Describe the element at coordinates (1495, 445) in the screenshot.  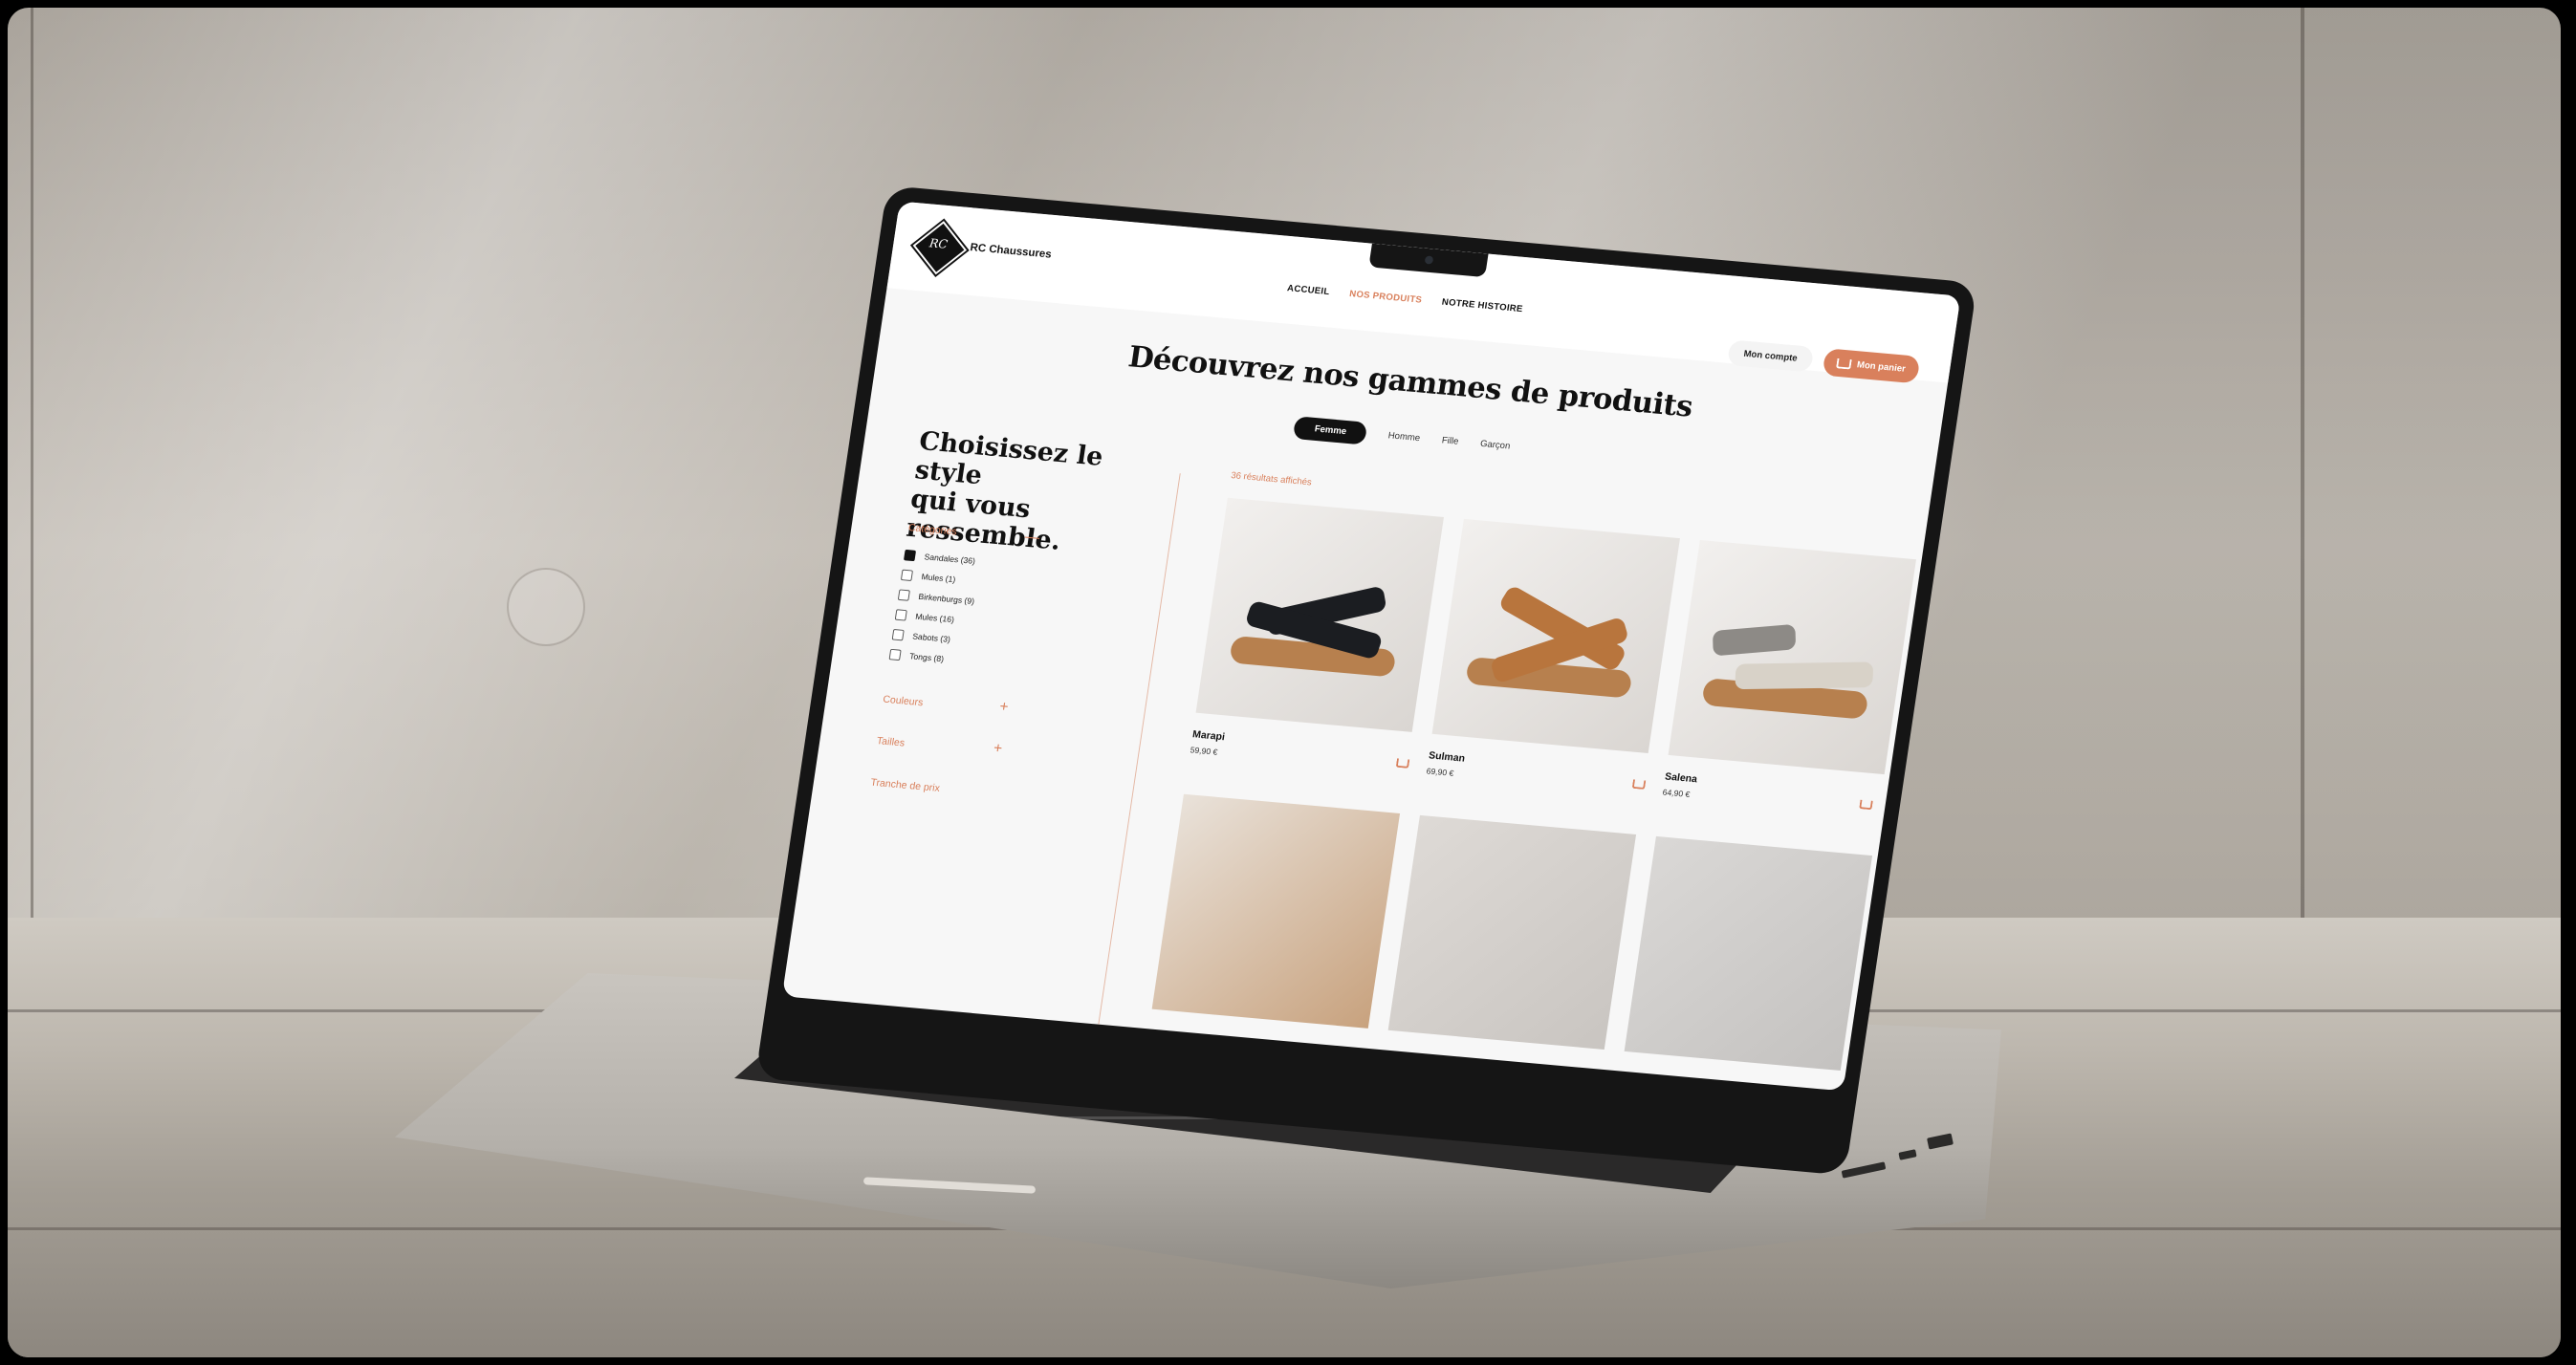
I see `tab-garcon: Garçon` at that location.